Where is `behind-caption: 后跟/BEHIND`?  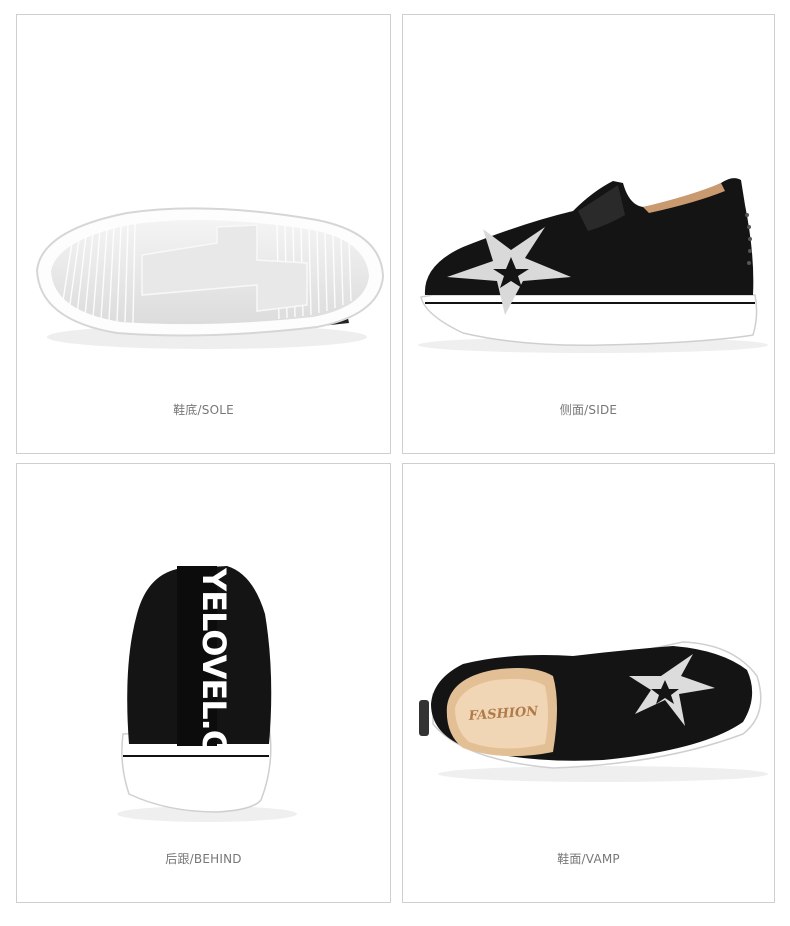
behind-caption: 后跟/BEHIND is located at coordinates (203, 859).